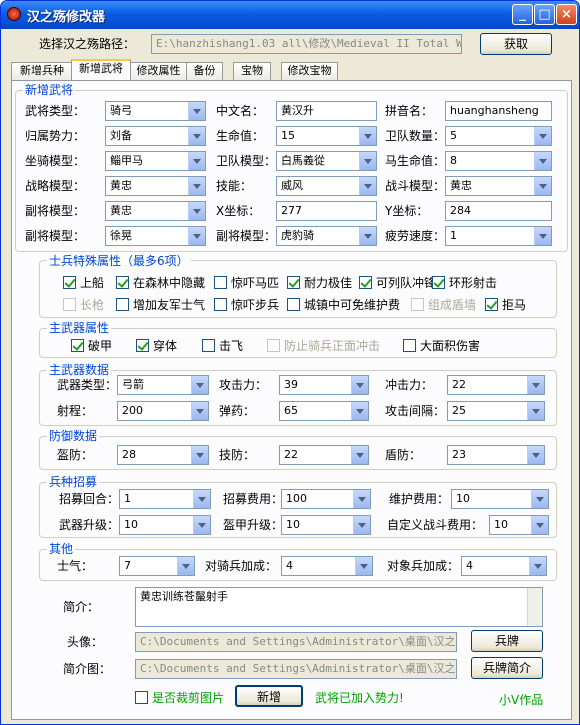  What do you see at coordinates (397, 283) in the screenshot?
I see `soldier_attrs-checkbox-4: 可列队冲锋` at bounding box center [397, 283].